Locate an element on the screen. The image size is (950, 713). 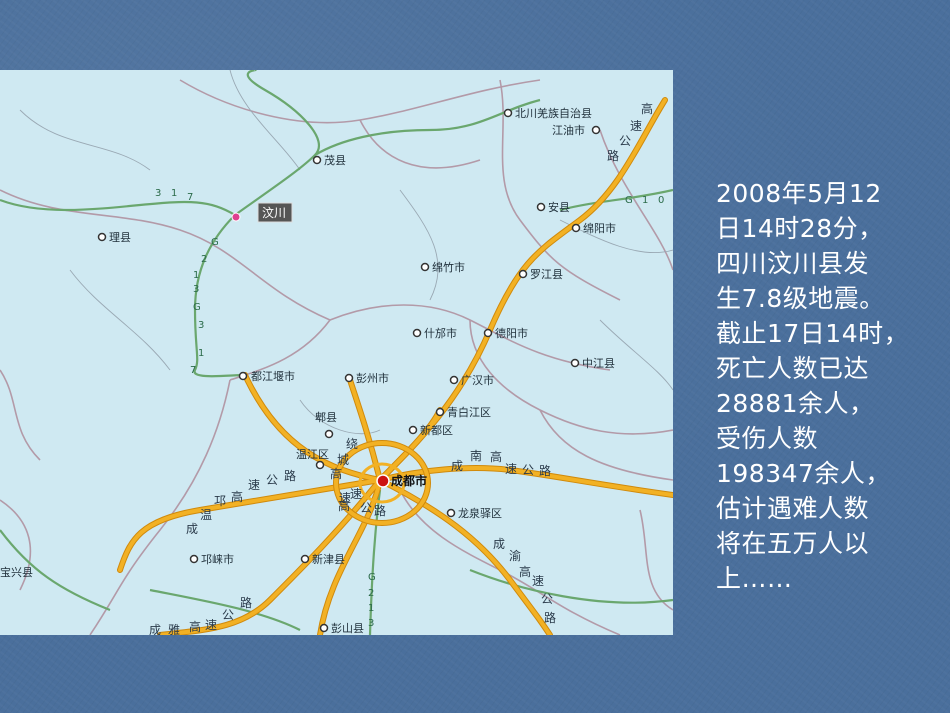
city-shifang: 什邡市 is located at coordinates (435, 333).